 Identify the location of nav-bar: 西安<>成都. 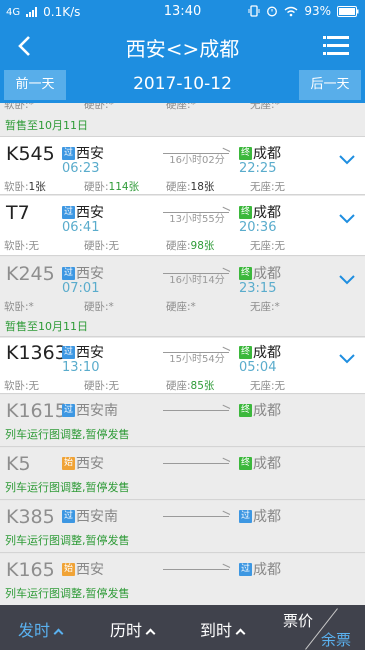
(182, 46).